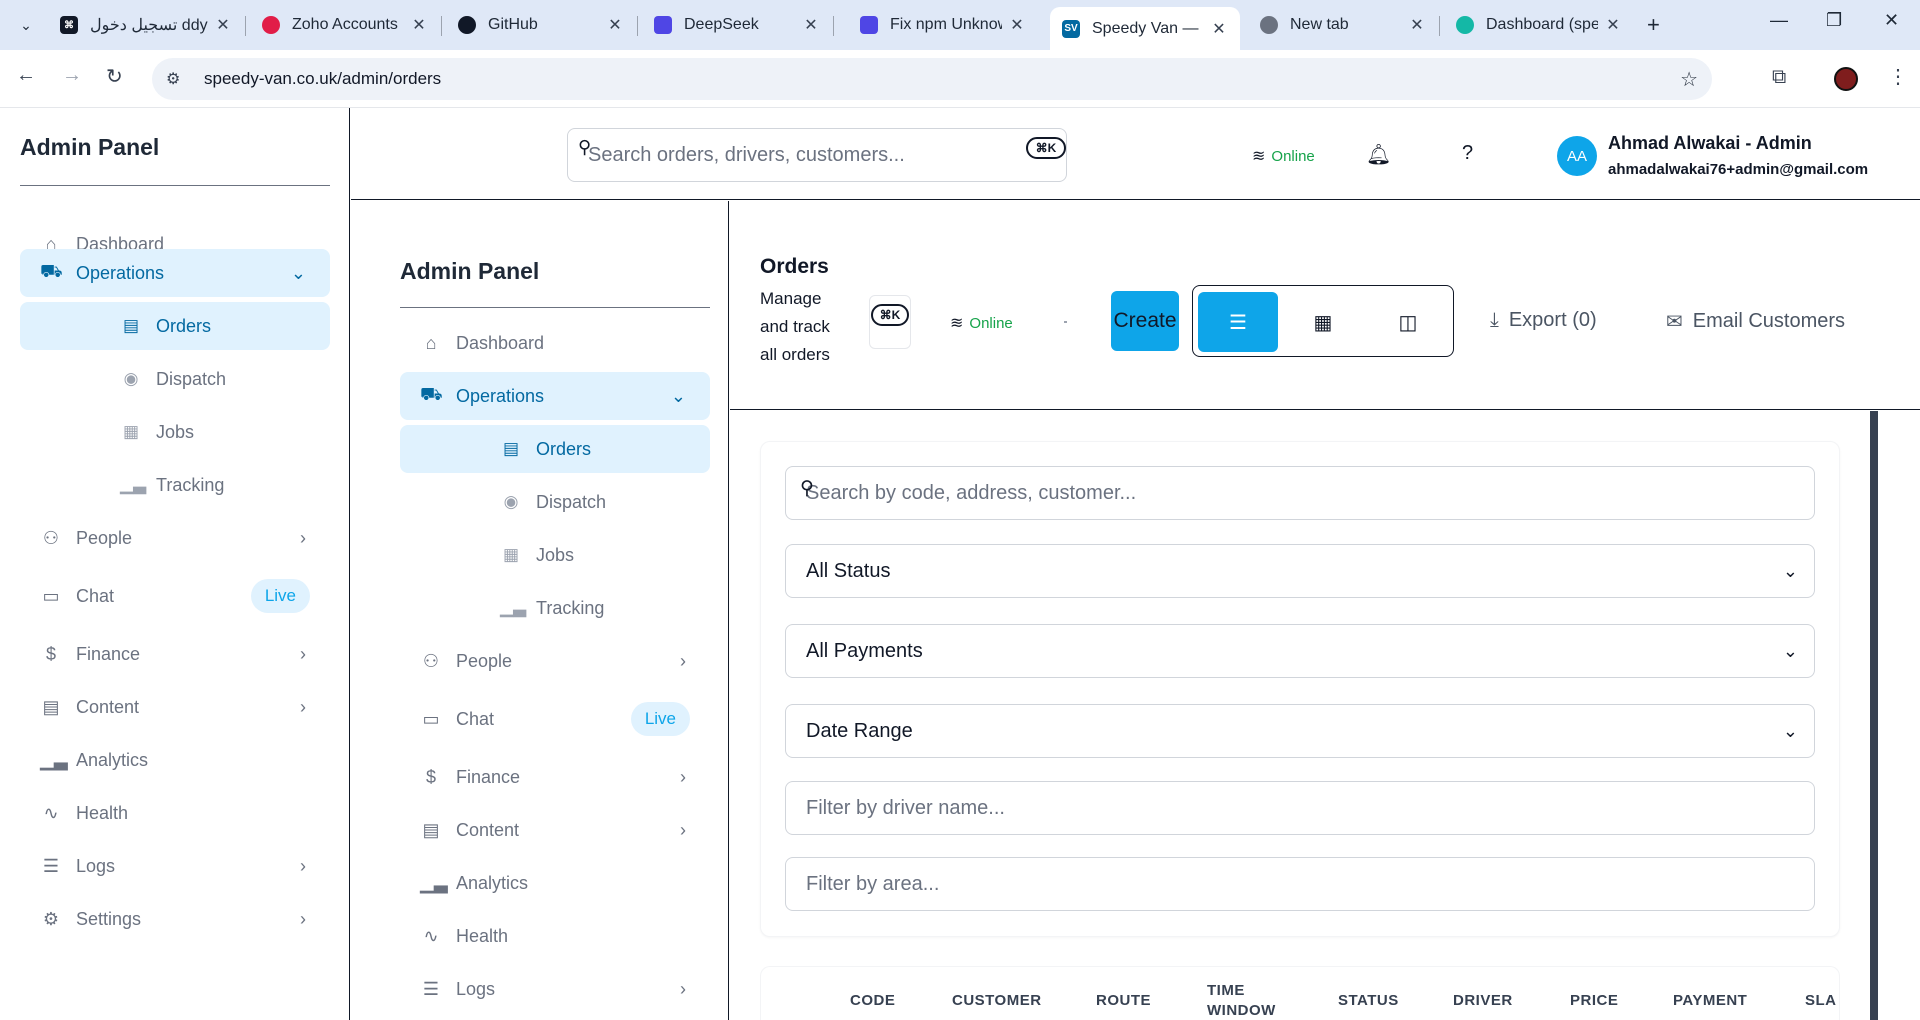 The image size is (1920, 1020). Describe the element at coordinates (571, 501) in the screenshot. I see `sidebar-item-label: Dispatch` at that location.